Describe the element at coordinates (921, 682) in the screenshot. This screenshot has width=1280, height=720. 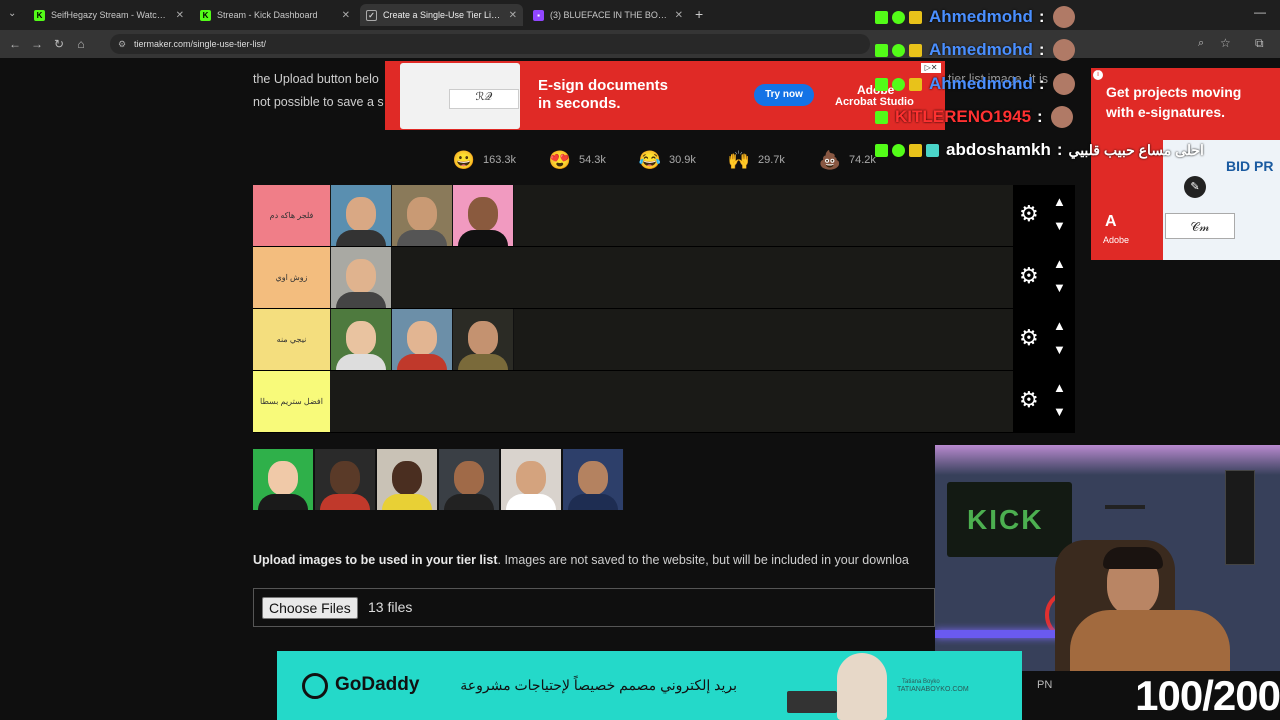
I see `bottom-ad-small-1: Tatiana Boyko` at that location.